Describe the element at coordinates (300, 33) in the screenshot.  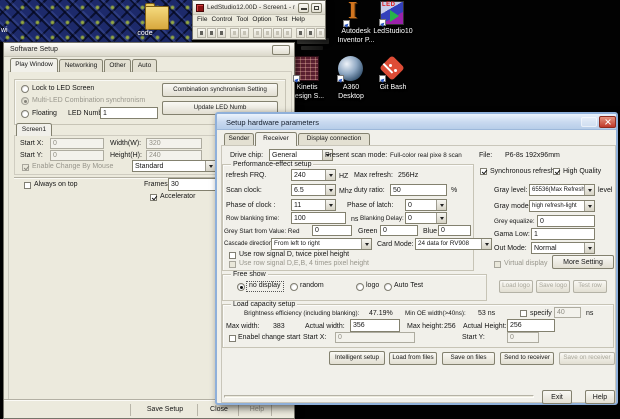
I see `display-icon` at that location.